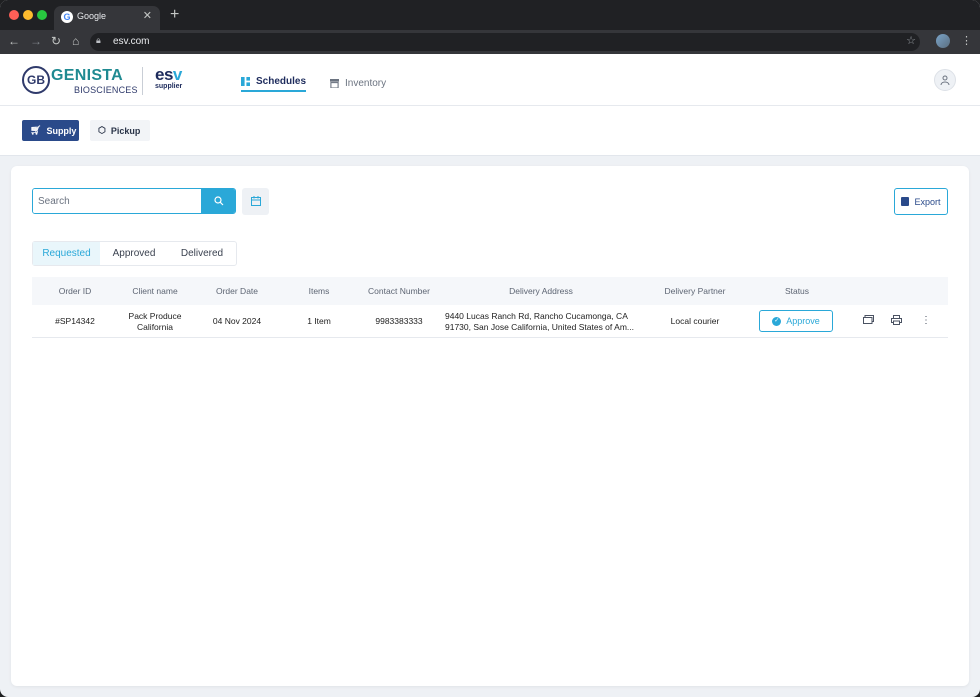  I want to click on status-tabs: Requested Approved Delivered, so click(134, 253).